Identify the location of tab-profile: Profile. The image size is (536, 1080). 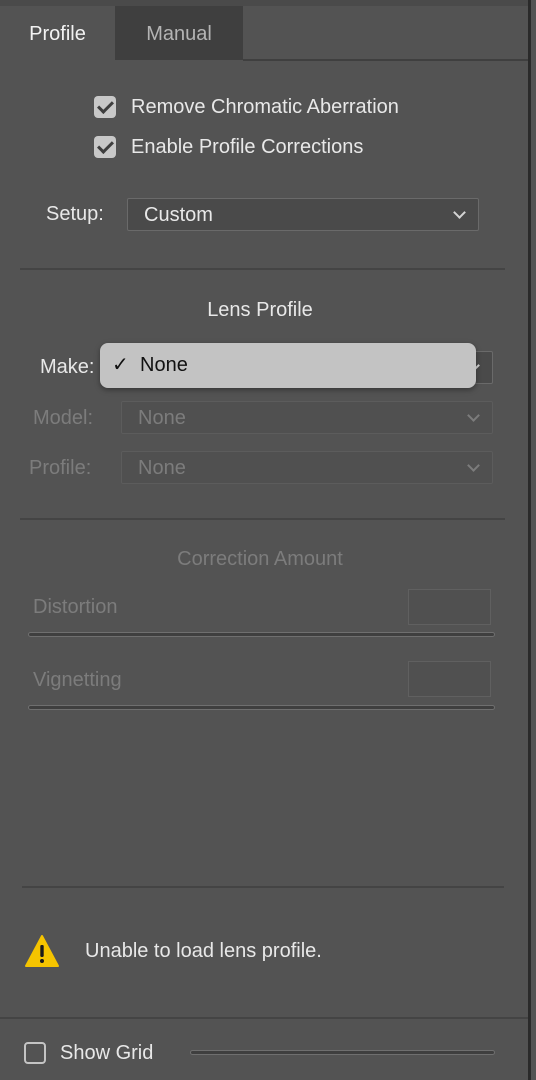
(57, 33).